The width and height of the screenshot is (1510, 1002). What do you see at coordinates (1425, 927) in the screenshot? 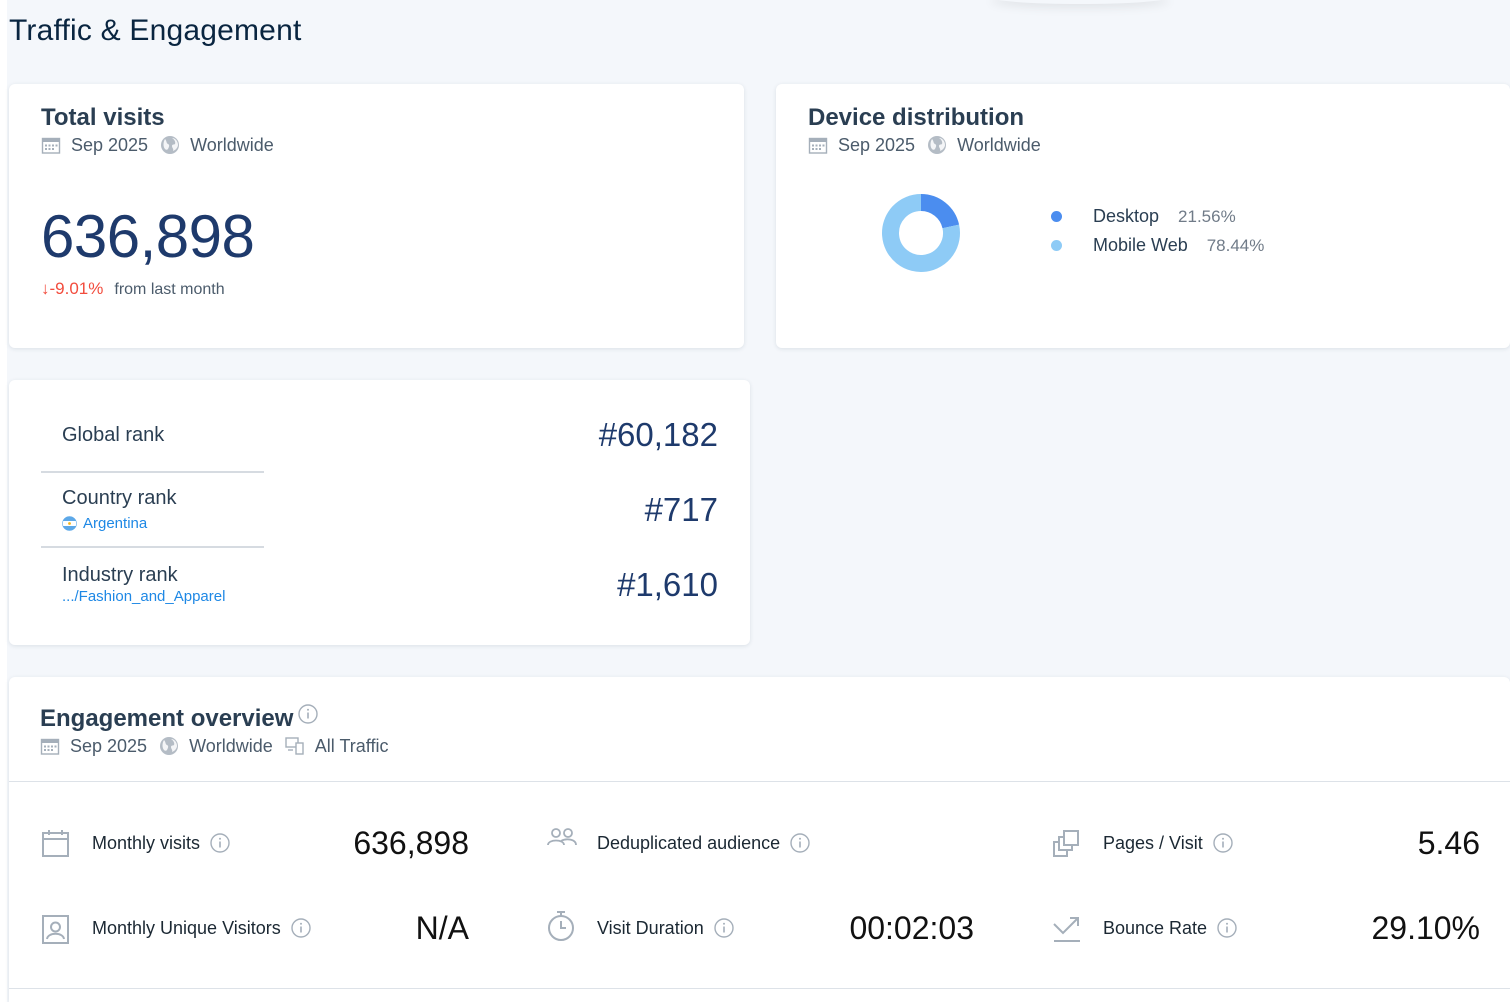
I see `bounce-rate-value: 29.10%` at bounding box center [1425, 927].